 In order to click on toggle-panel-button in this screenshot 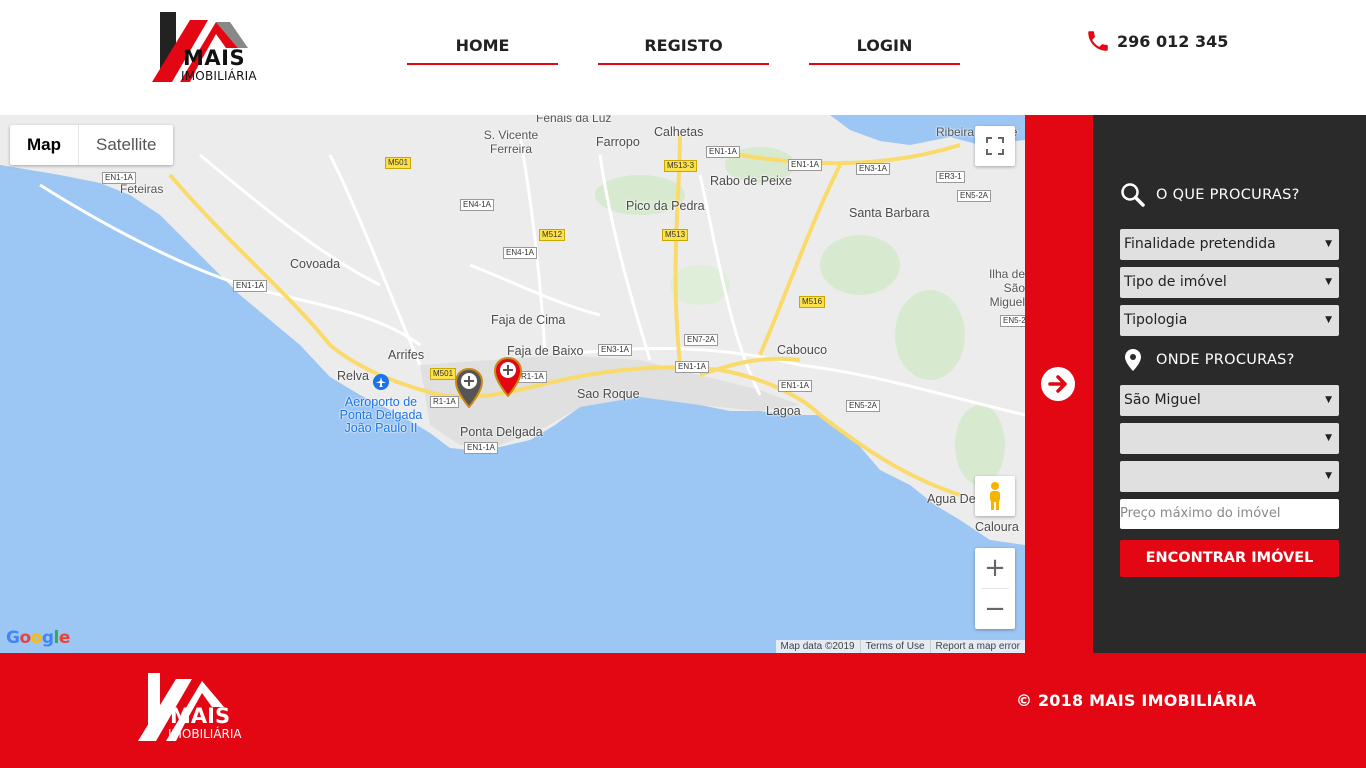, I will do `click(1058, 384)`.